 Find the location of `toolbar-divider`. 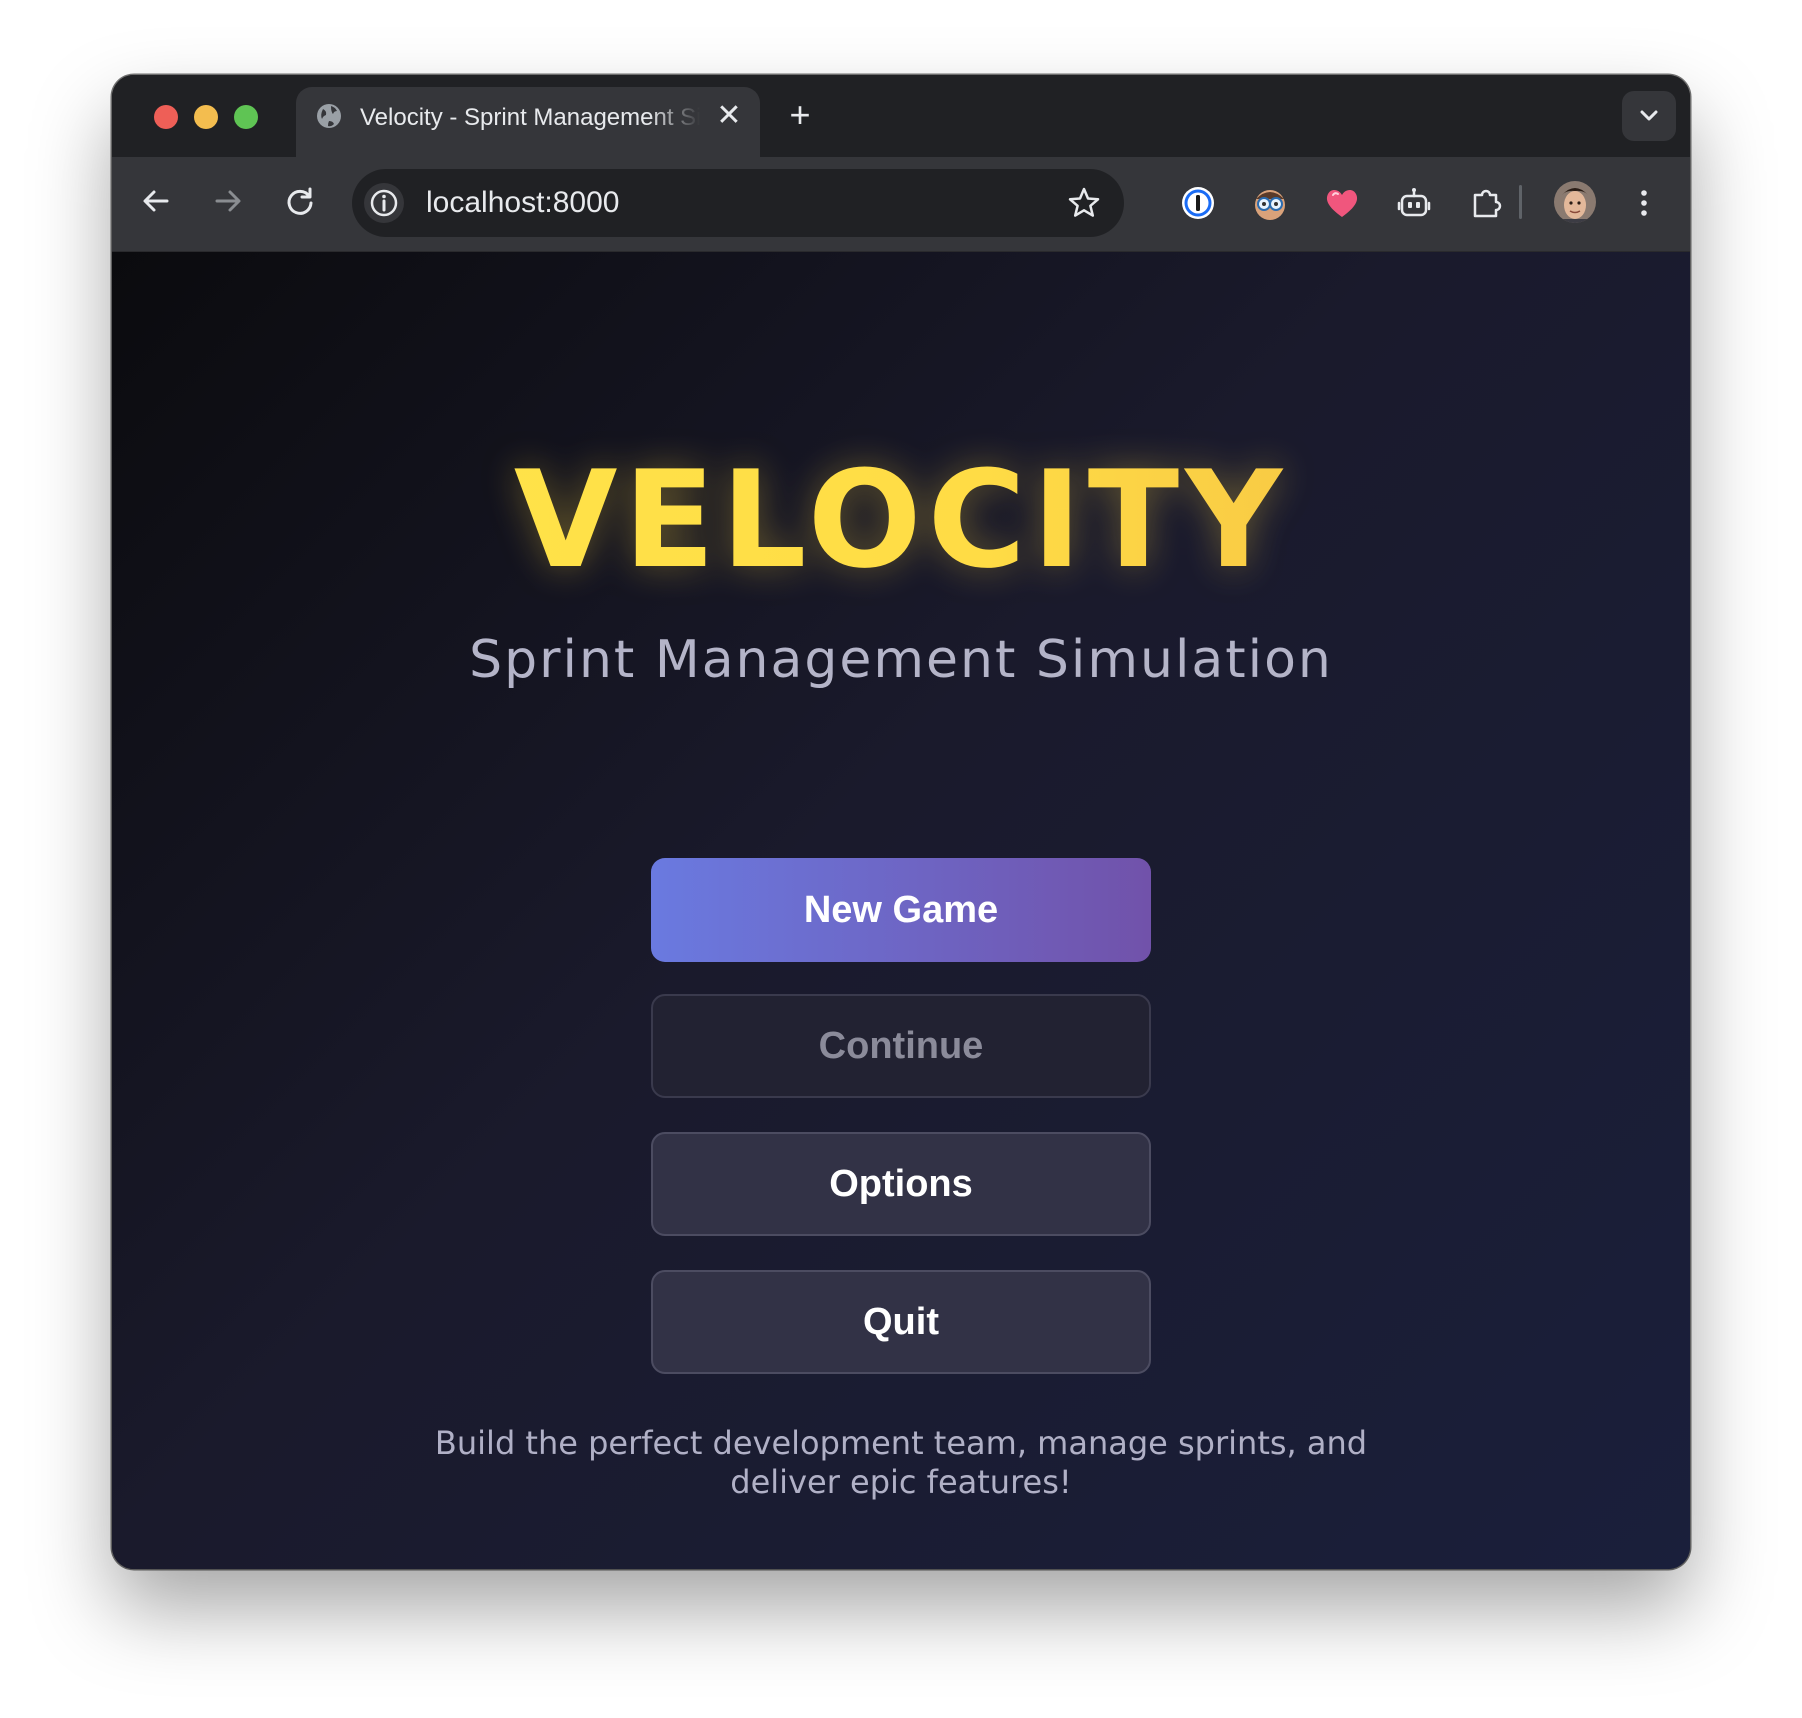

toolbar-divider is located at coordinates (1520, 202).